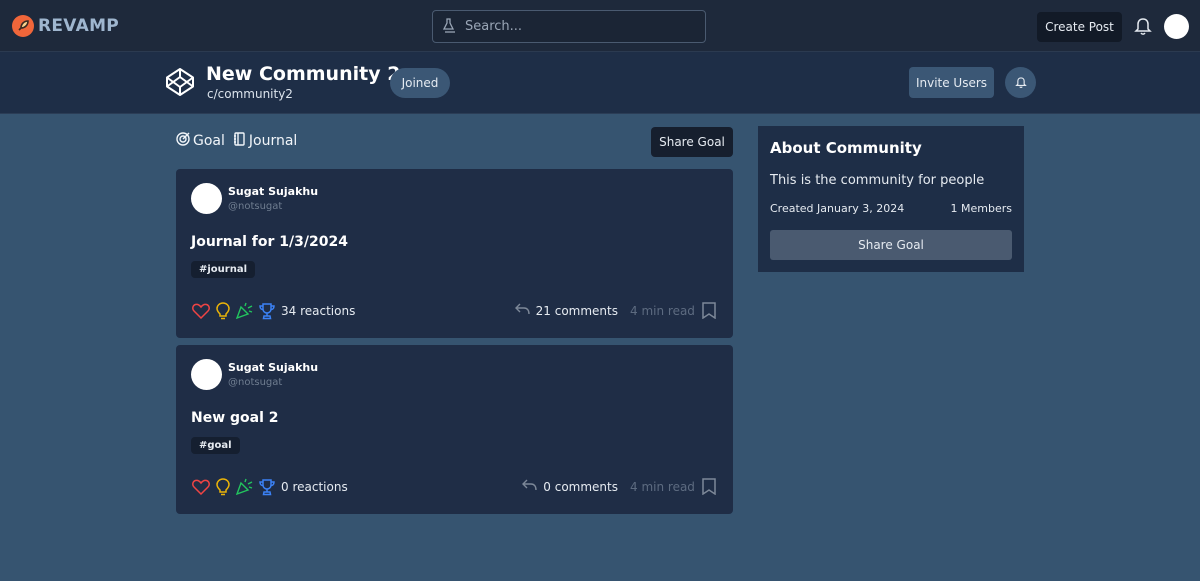 This screenshot has height=581, width=1200. What do you see at coordinates (837, 208) in the screenshot?
I see `created-date: Created January 3, 2024` at bounding box center [837, 208].